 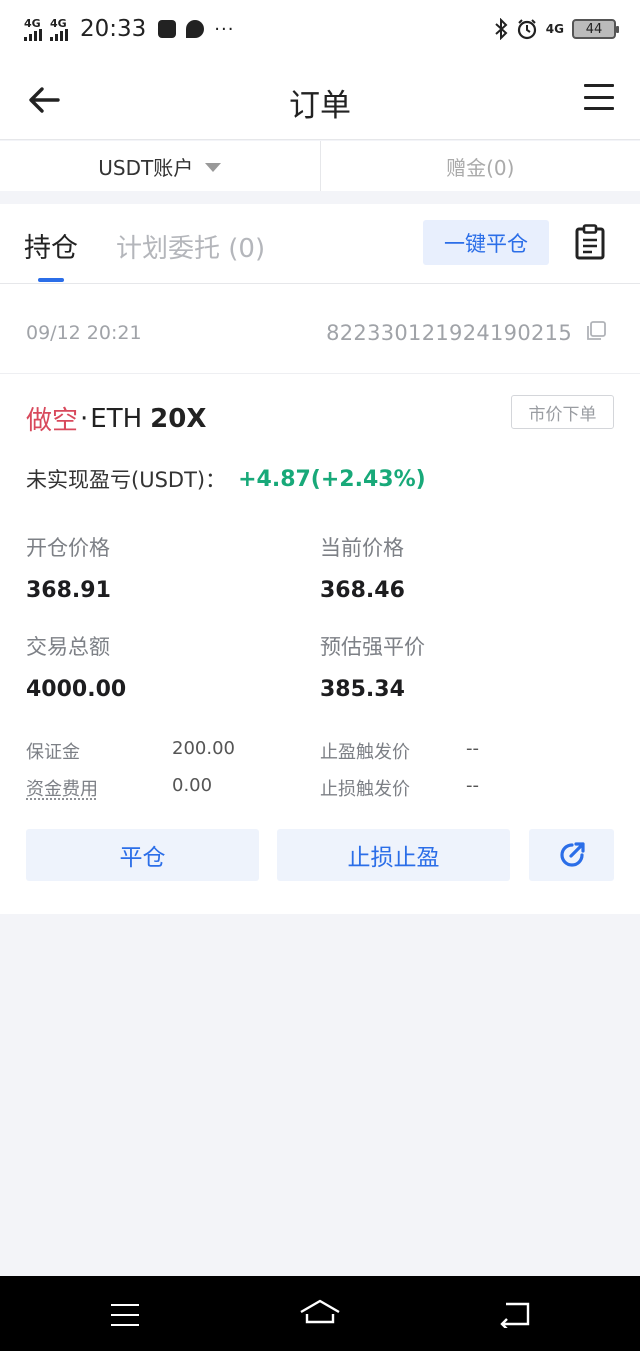 I want to click on position-side: 做空, so click(x=52, y=421).